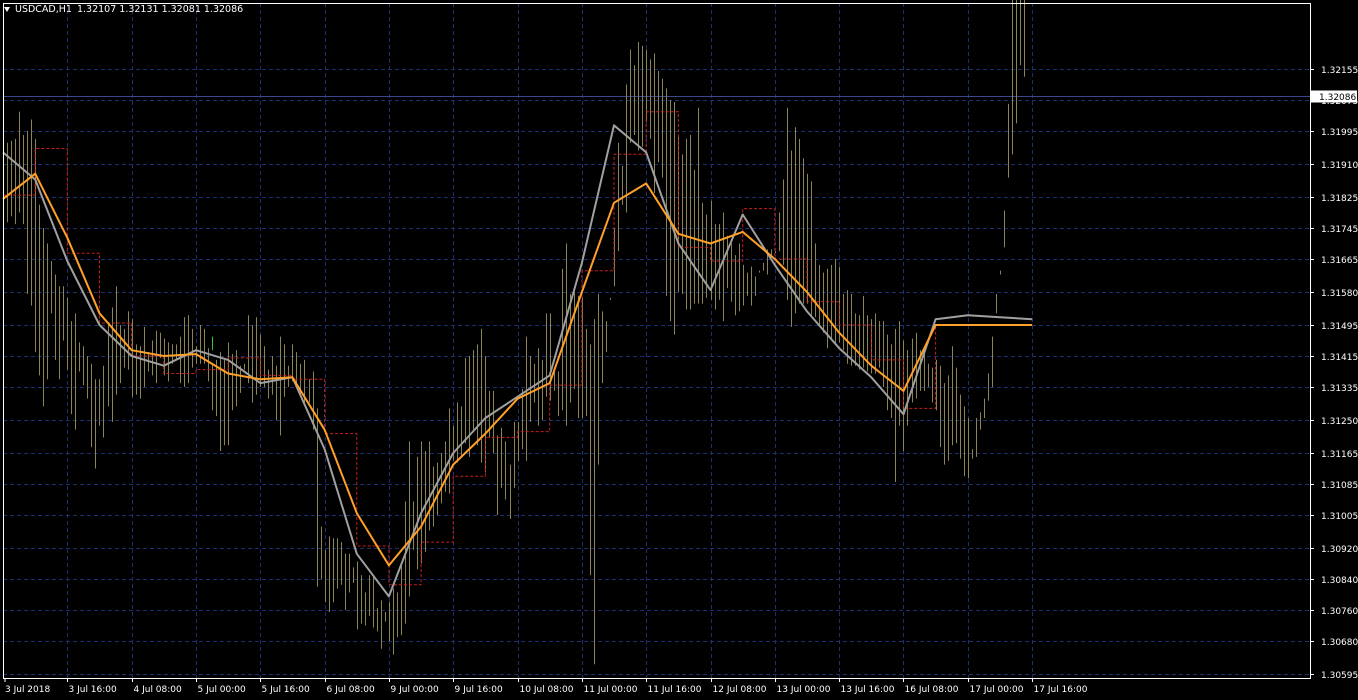  I want to click on y-tick-label: 1.31745, so click(1339, 230).